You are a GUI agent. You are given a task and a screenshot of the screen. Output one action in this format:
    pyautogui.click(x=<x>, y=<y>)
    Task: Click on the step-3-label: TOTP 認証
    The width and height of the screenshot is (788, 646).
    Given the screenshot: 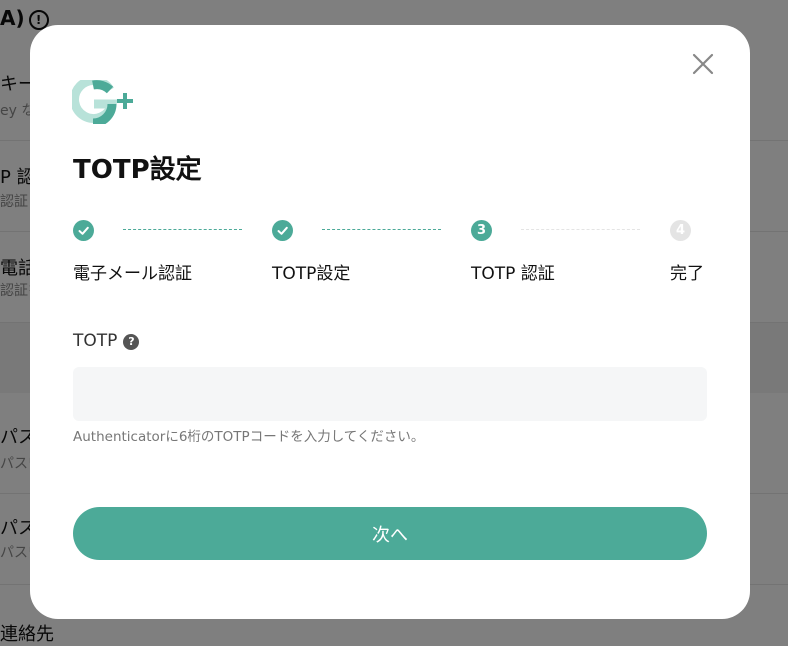 What is the action you would take?
    pyautogui.click(x=513, y=274)
    